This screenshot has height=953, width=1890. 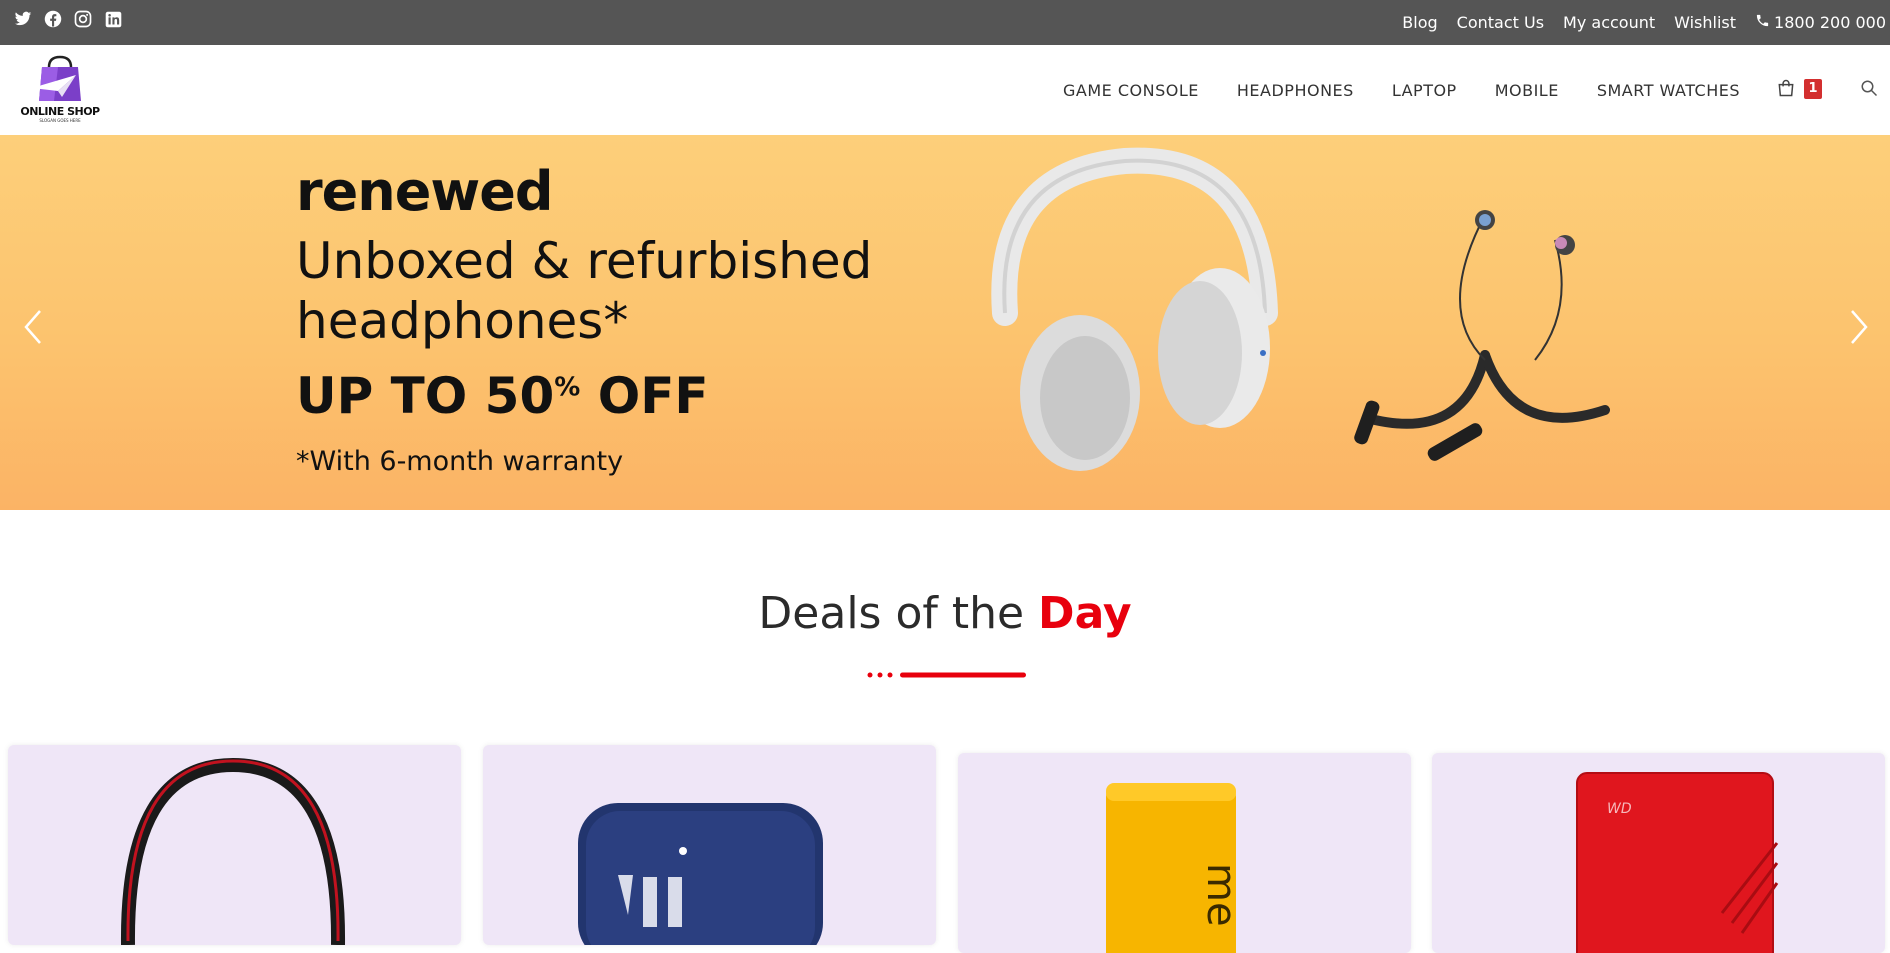 I want to click on nav-item-smart-watches: SMART WATCHES, so click(x=1668, y=90).